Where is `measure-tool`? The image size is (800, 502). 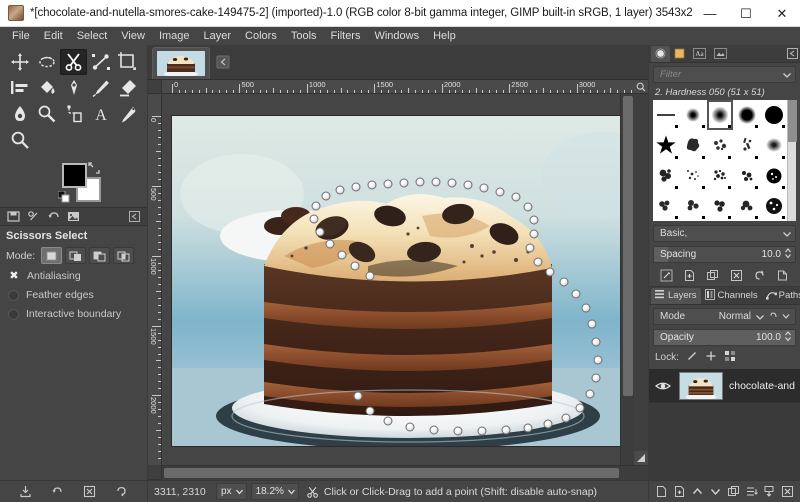 measure-tool is located at coordinates (73, 114).